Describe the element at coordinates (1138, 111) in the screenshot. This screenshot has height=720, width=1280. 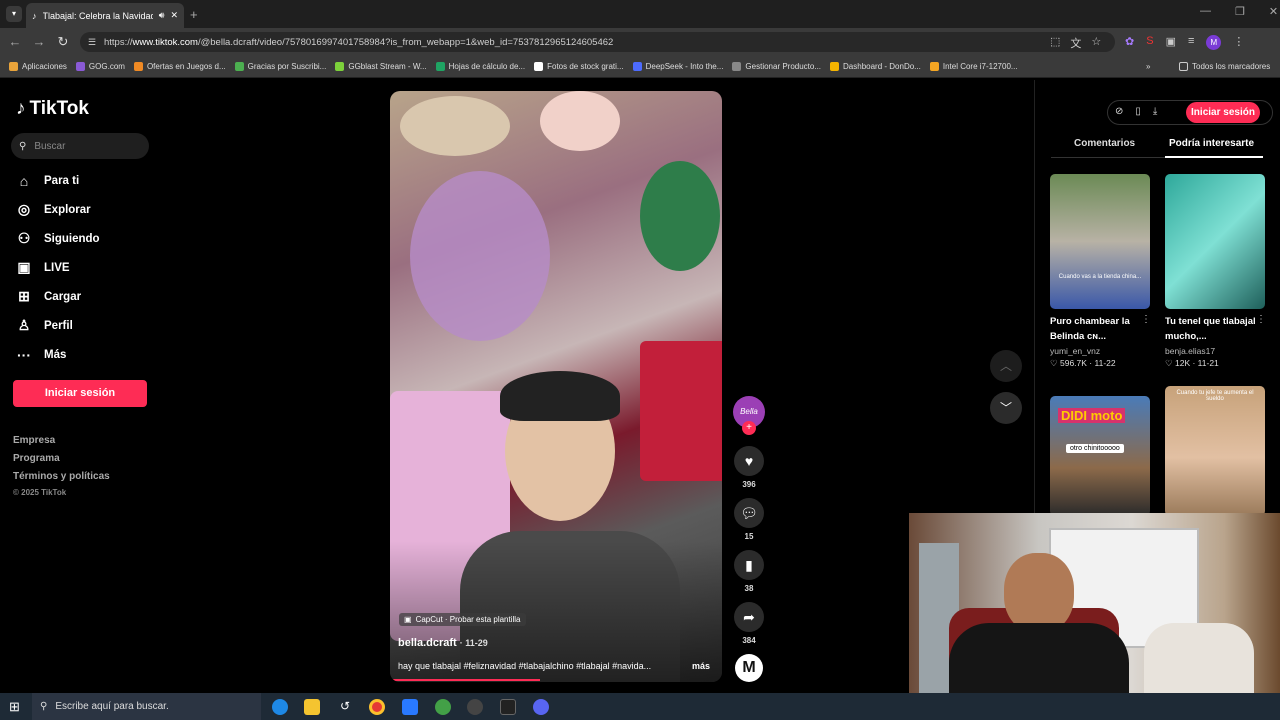
I see `device-icon: ▯` at that location.